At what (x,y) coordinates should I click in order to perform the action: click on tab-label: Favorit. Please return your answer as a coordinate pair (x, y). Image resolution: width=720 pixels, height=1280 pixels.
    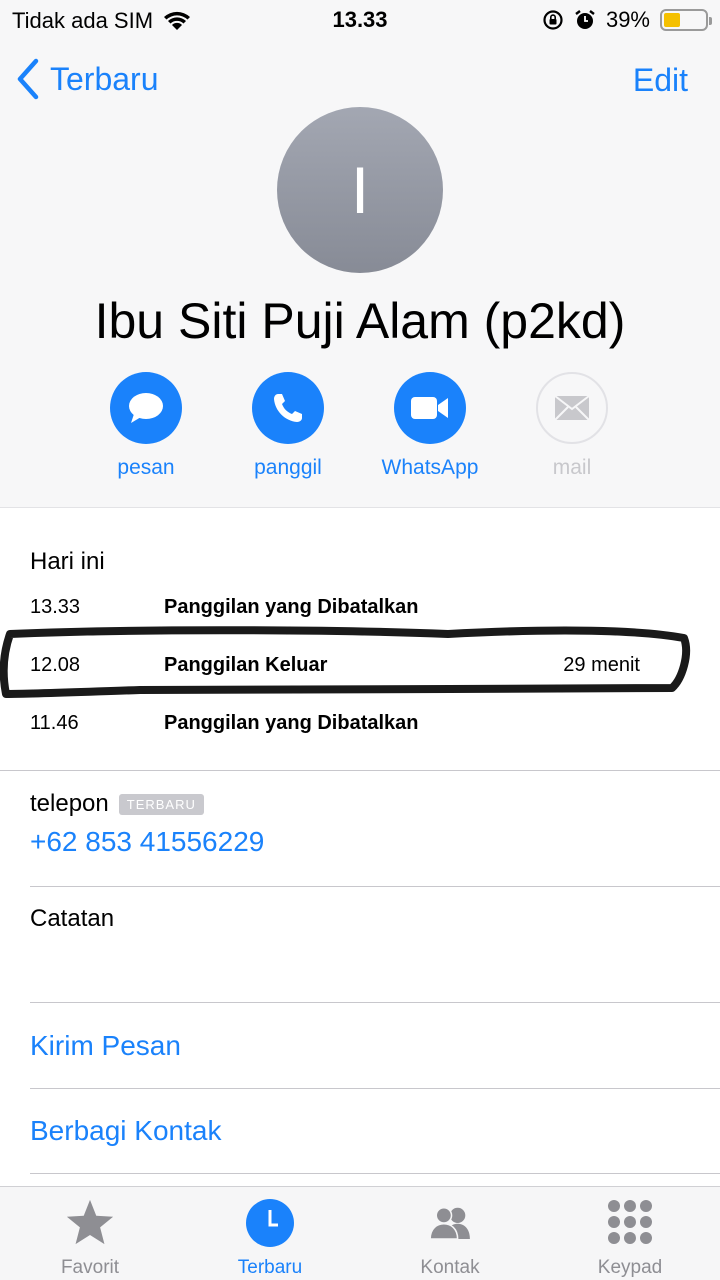
    Looking at the image, I should click on (90, 1267).